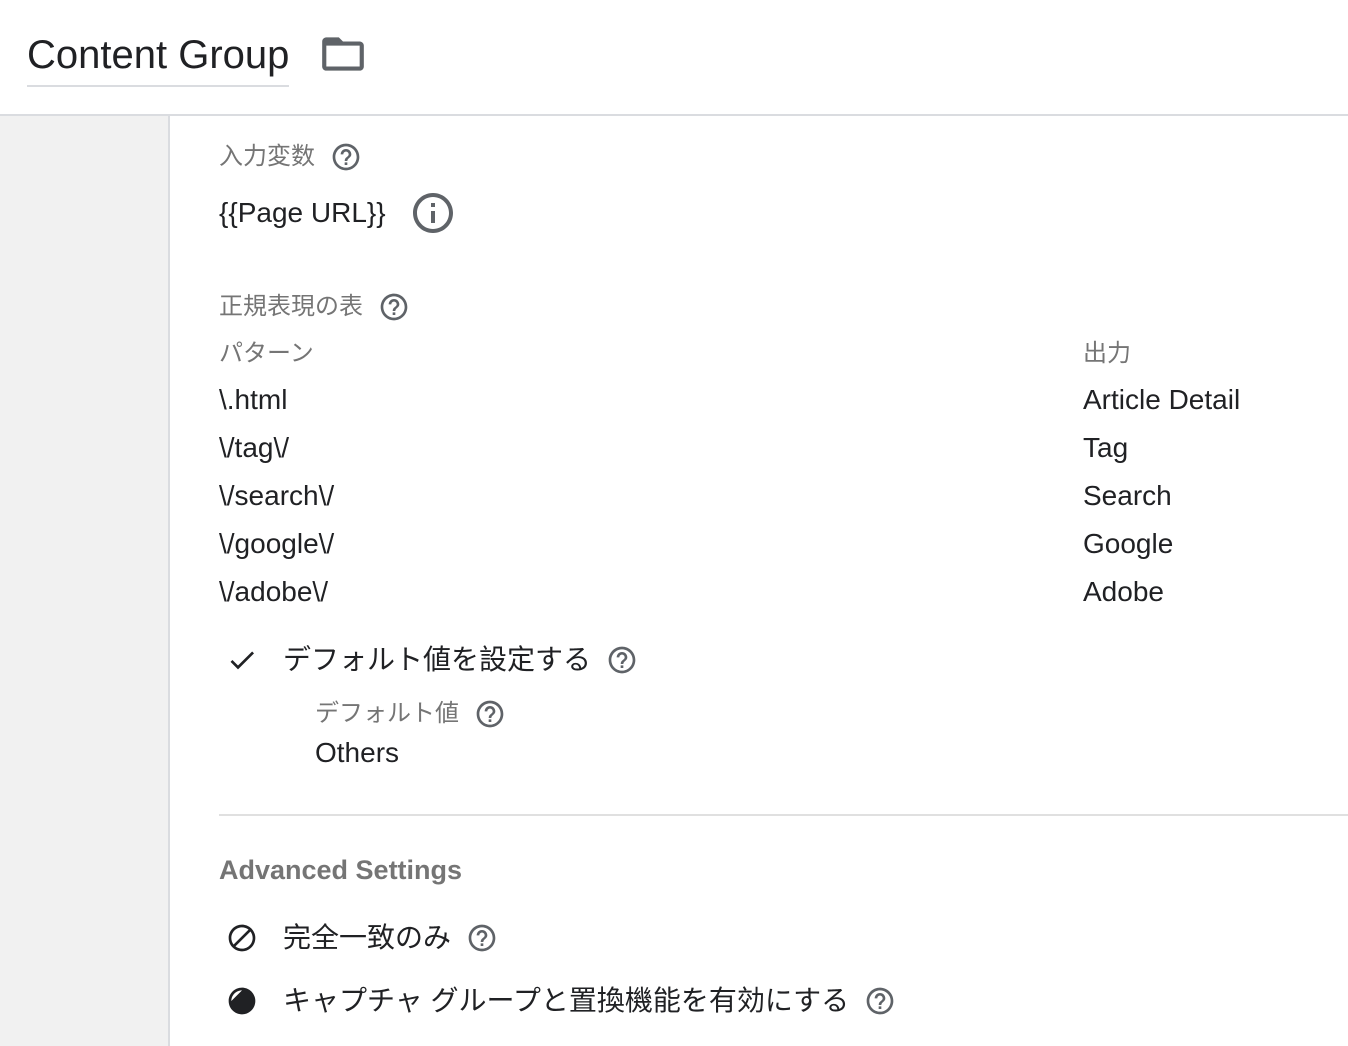 This screenshot has height=1046, width=1348. Describe the element at coordinates (387, 713) in the screenshot. I see `default-value-label: デフォルト値` at that location.